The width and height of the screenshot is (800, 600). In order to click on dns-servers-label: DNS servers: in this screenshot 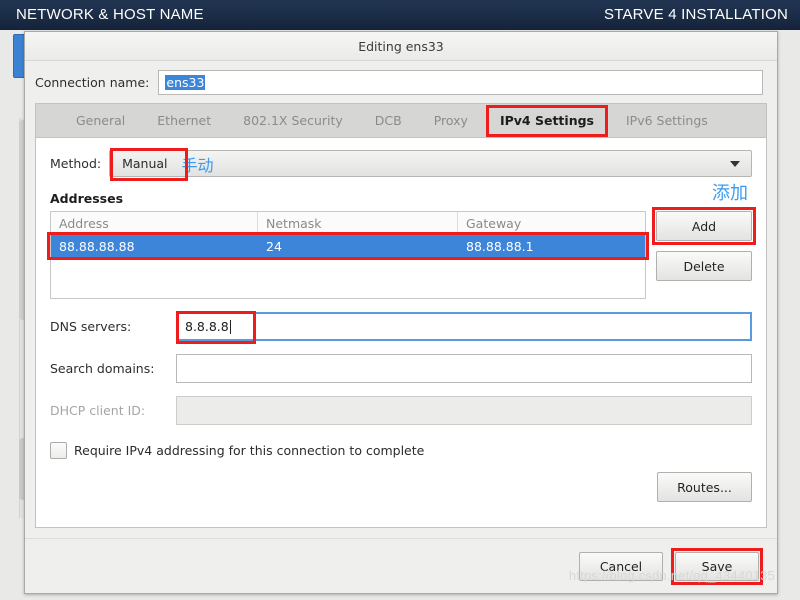, I will do `click(91, 326)`.